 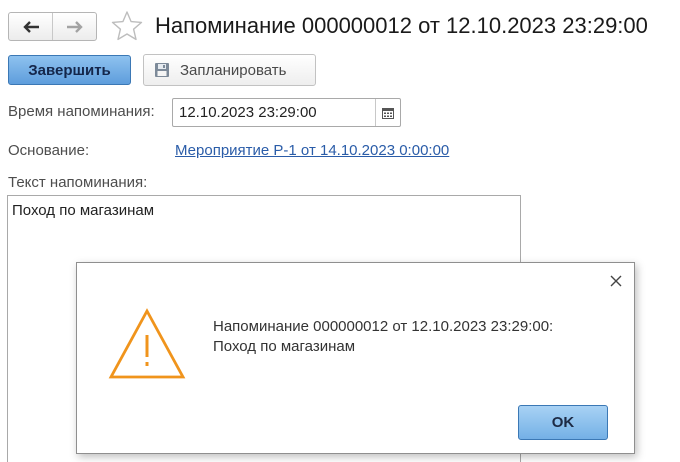 I want to click on arrow-left-icon, so click(x=30, y=26).